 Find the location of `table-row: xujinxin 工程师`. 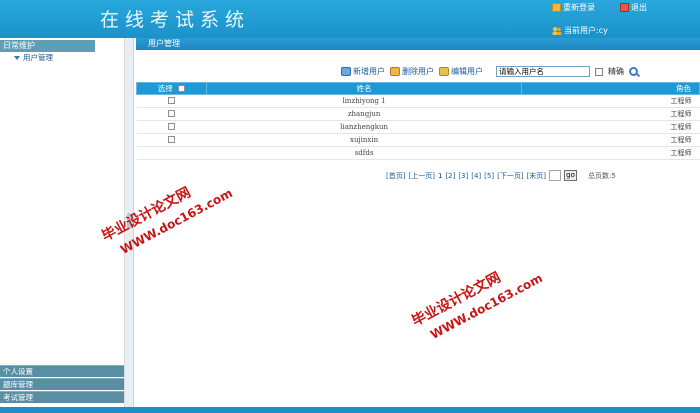

table-row: xujinxin 工程师 is located at coordinates (418, 140).